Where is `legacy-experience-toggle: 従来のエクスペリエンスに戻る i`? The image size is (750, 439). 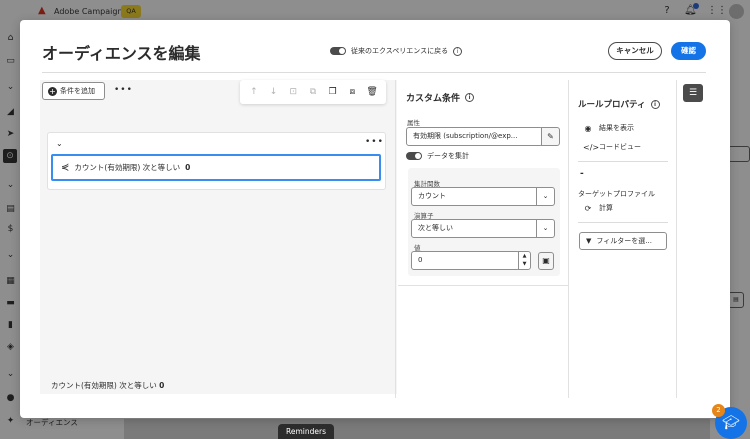 legacy-experience-toggle: 従来のエクスペリエンスに戻る i is located at coordinates (396, 51).